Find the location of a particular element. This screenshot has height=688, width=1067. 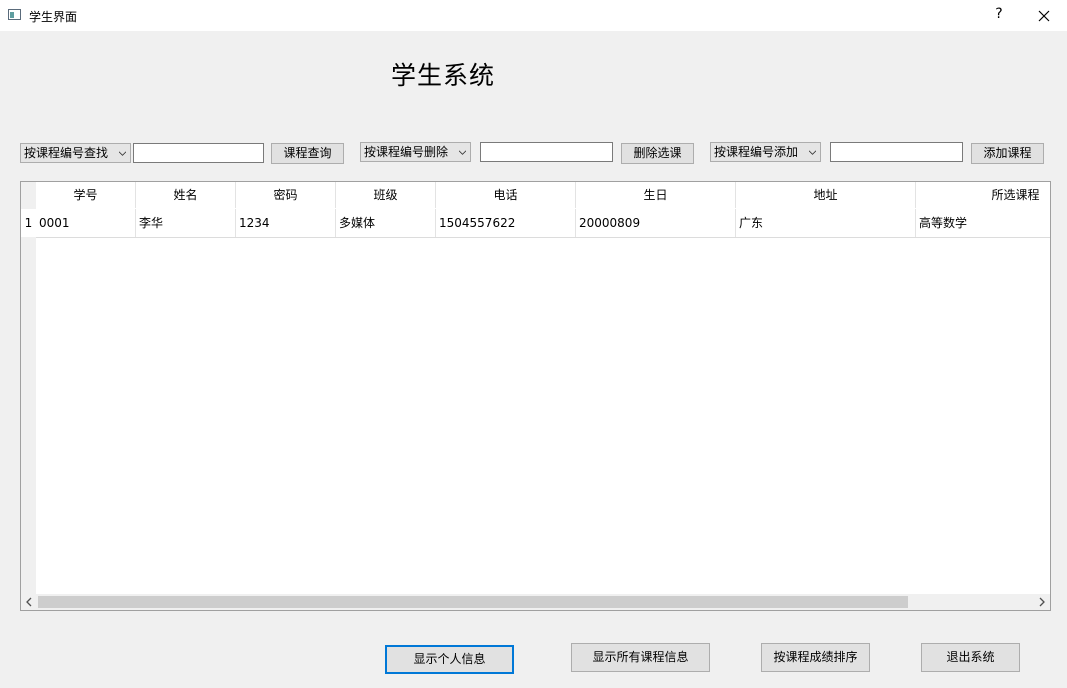

add-mode-value: 按课程编号添加 is located at coordinates (756, 152).